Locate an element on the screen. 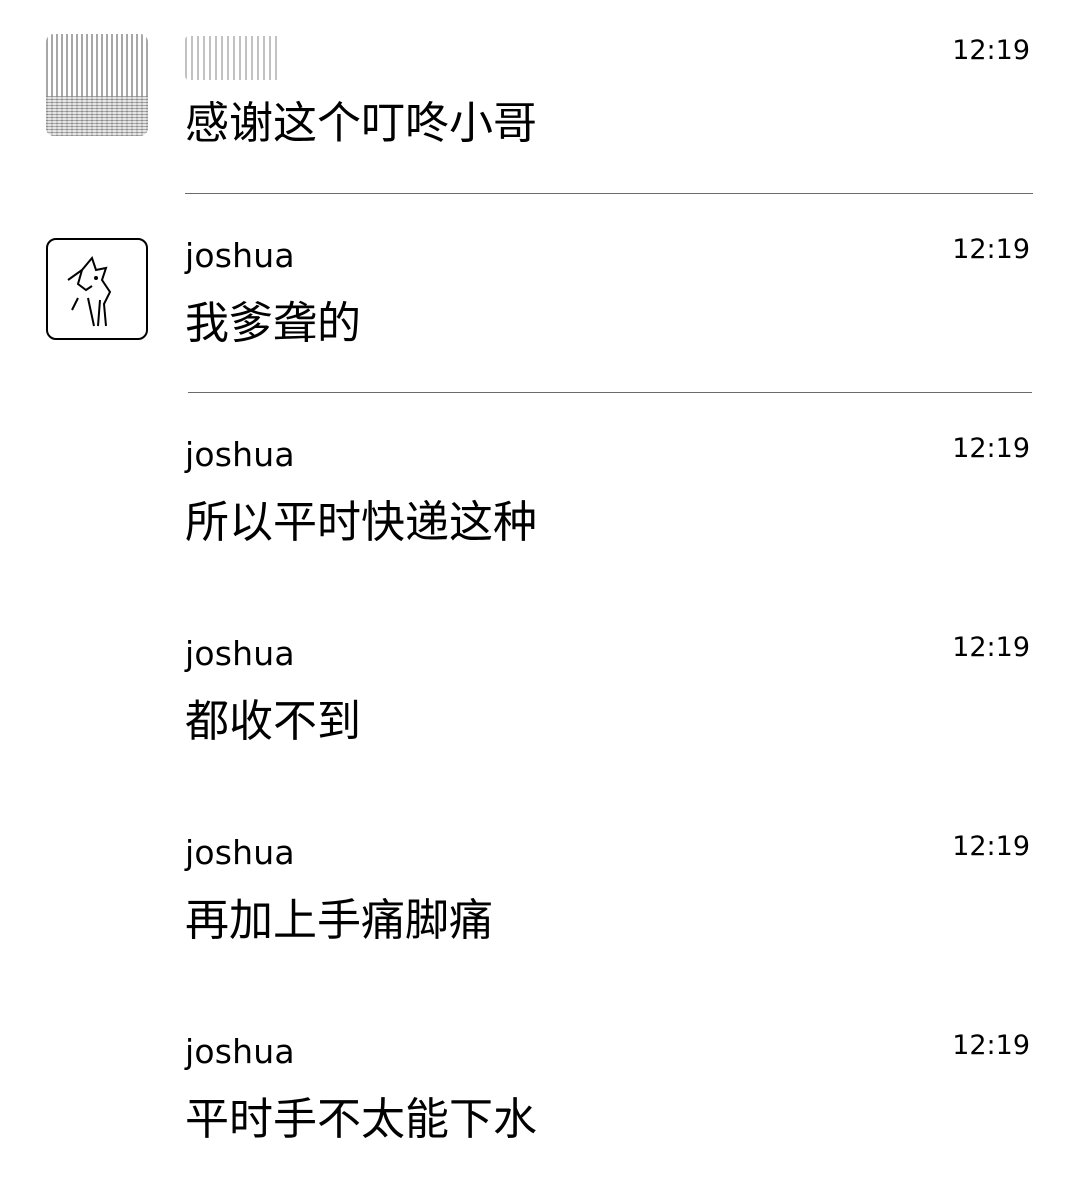  message-text: 平时手不太能下水 is located at coordinates (361, 1119).